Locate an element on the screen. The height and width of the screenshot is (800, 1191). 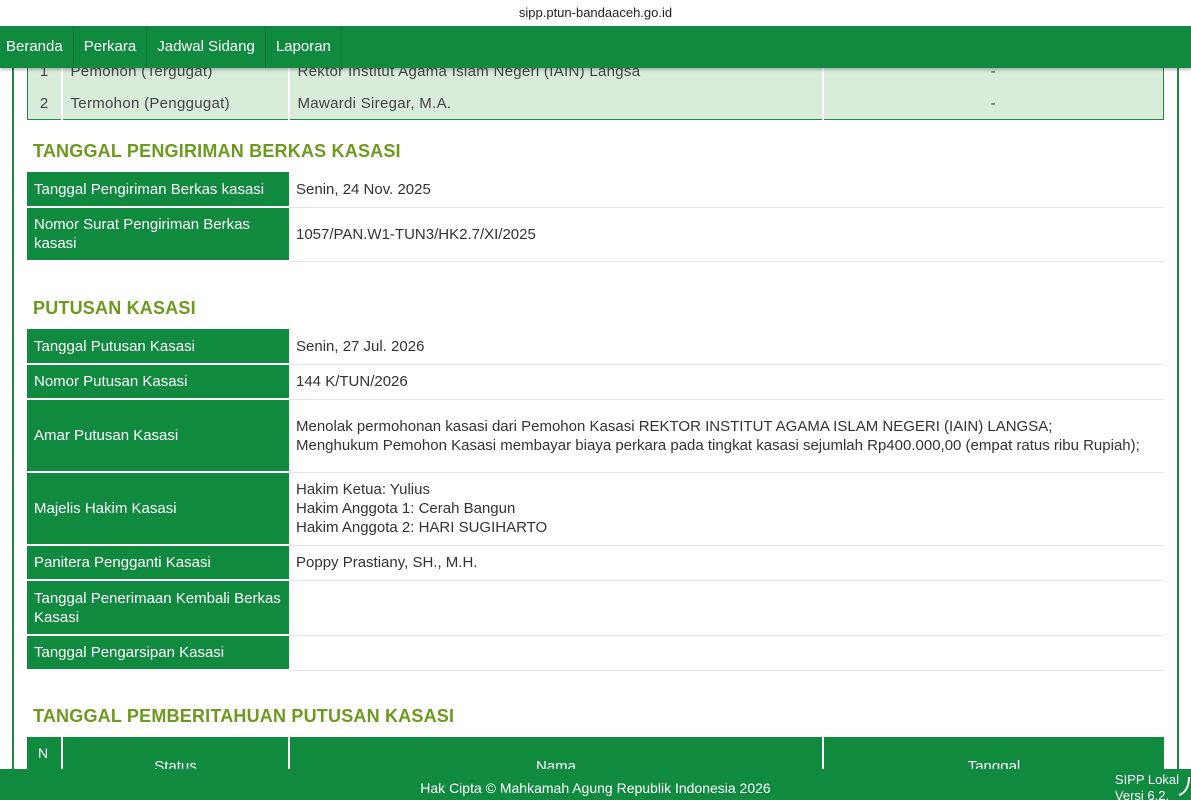
field-label: Tanggal Pengarsipan Kasasi is located at coordinates (158, 653).